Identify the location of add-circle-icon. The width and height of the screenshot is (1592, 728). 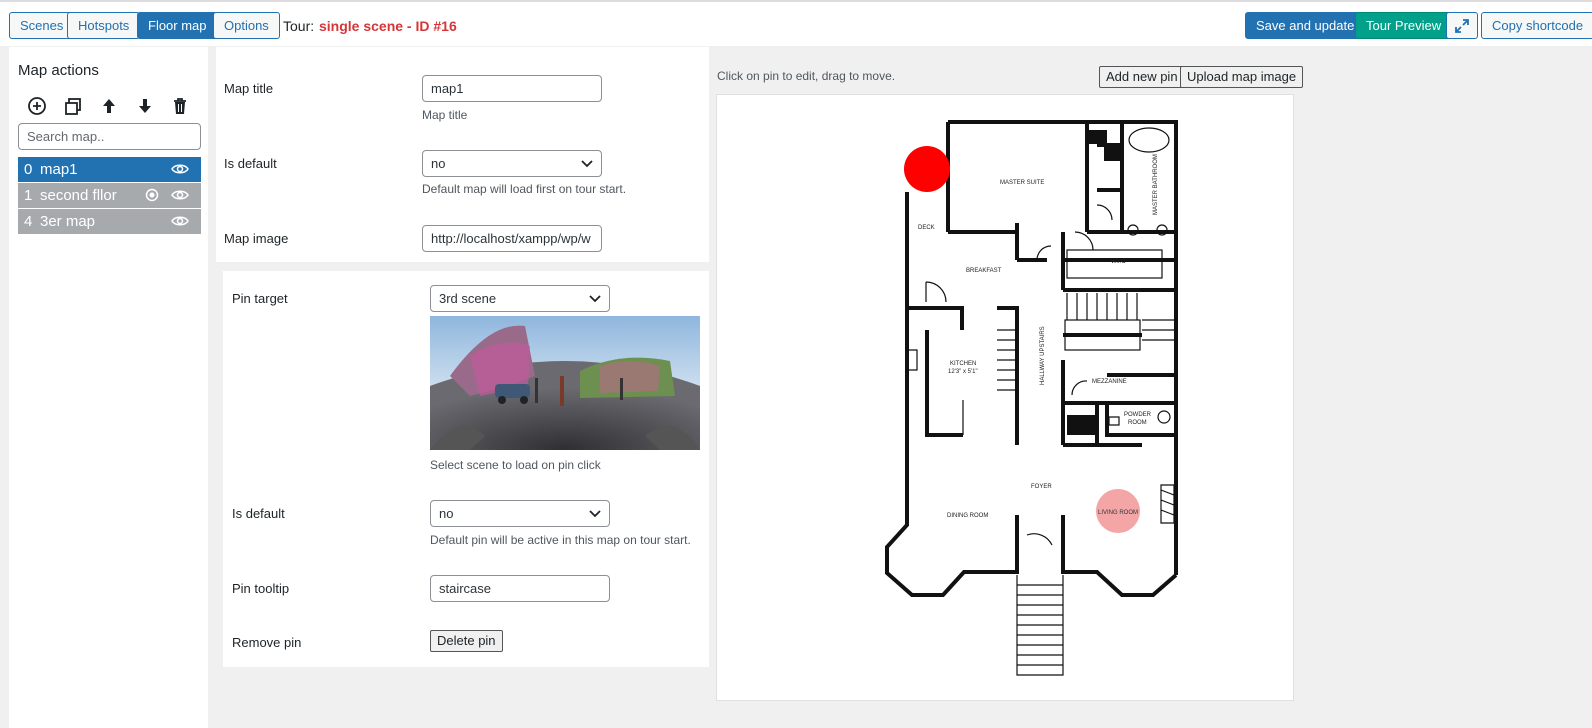
(37, 106).